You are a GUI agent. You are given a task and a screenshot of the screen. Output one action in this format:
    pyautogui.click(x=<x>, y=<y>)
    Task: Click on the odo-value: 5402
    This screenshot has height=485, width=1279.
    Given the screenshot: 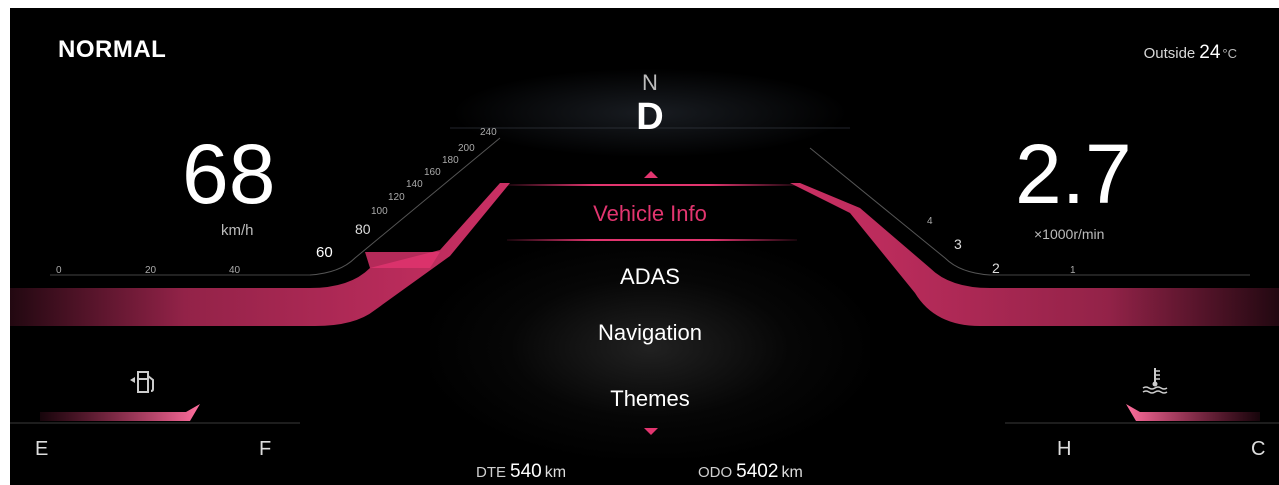 What is the action you would take?
    pyautogui.click(x=757, y=471)
    